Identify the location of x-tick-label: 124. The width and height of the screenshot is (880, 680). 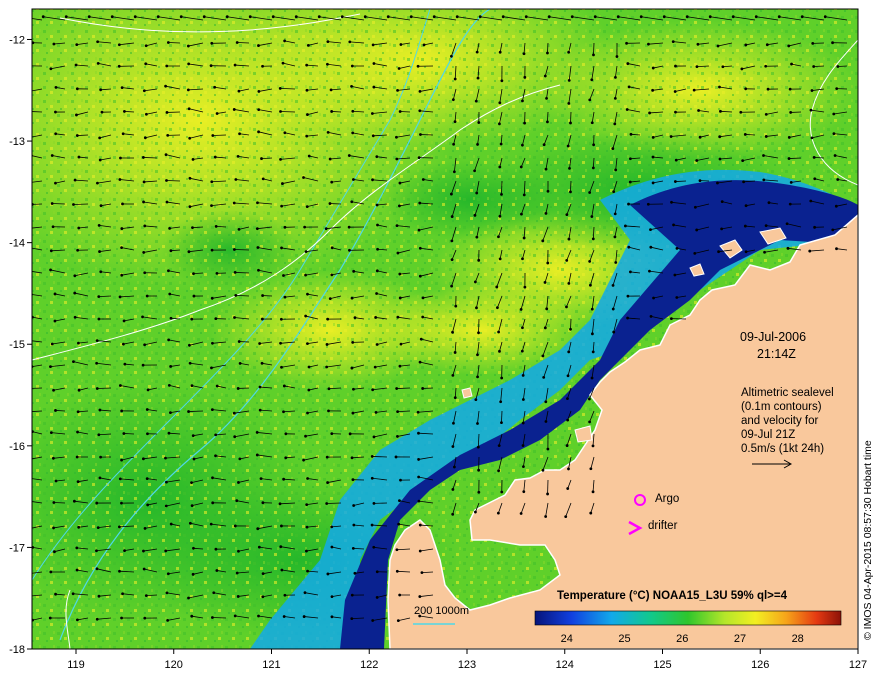
(565, 665).